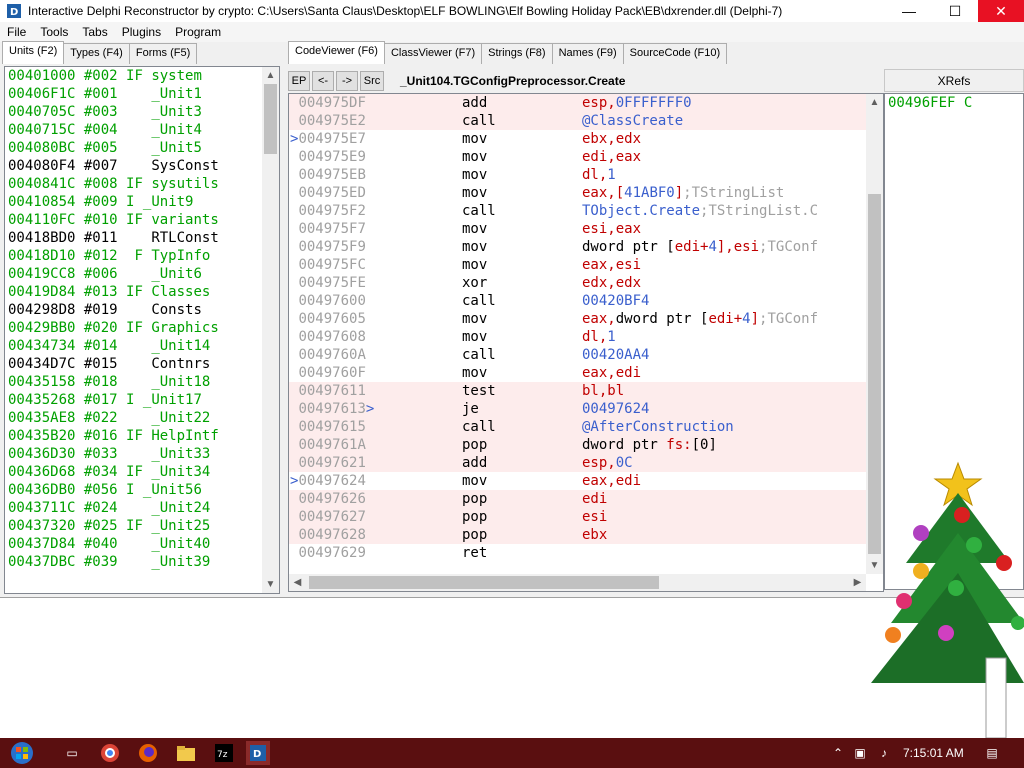  What do you see at coordinates (142, 76) in the screenshot?
I see `unit-row: 00401000 #002 IF system` at bounding box center [142, 76].